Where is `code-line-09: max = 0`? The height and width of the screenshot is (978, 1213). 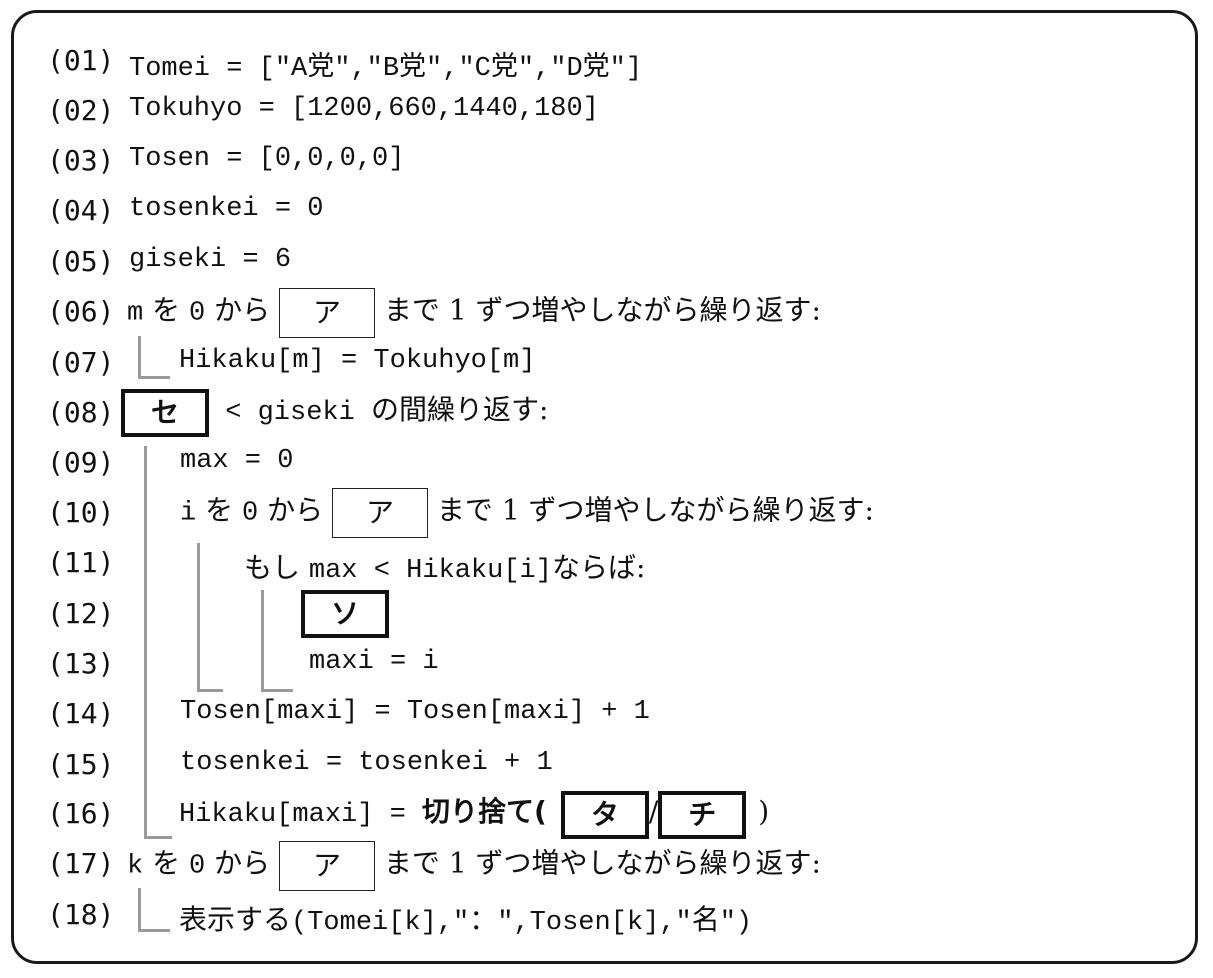
code-line-09: max = 0 is located at coordinates (237, 461).